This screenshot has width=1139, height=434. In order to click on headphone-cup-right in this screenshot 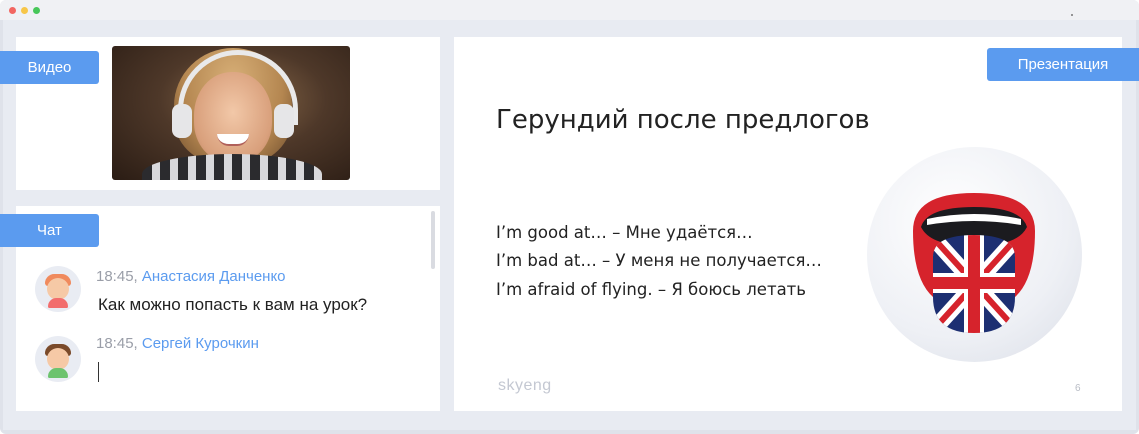, I will do `click(284, 121)`.